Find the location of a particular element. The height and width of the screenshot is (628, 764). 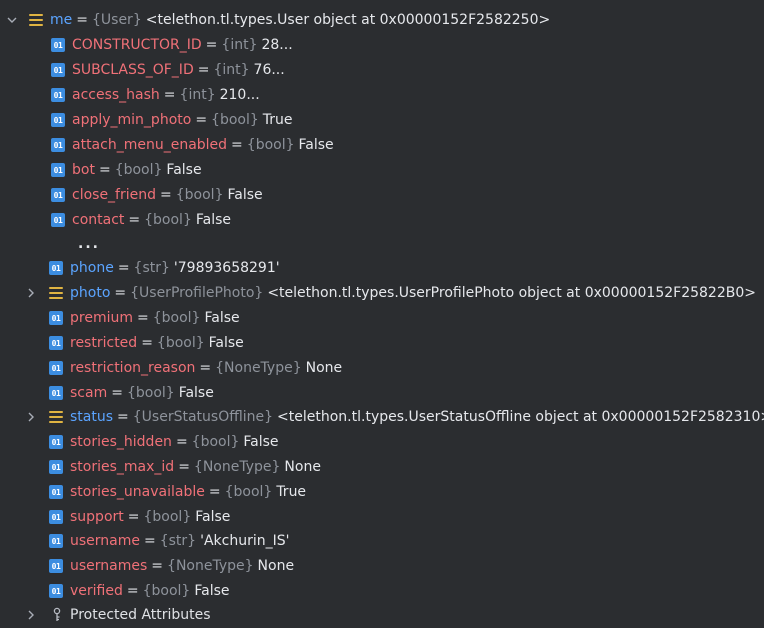

var-name: support is located at coordinates (97, 517).